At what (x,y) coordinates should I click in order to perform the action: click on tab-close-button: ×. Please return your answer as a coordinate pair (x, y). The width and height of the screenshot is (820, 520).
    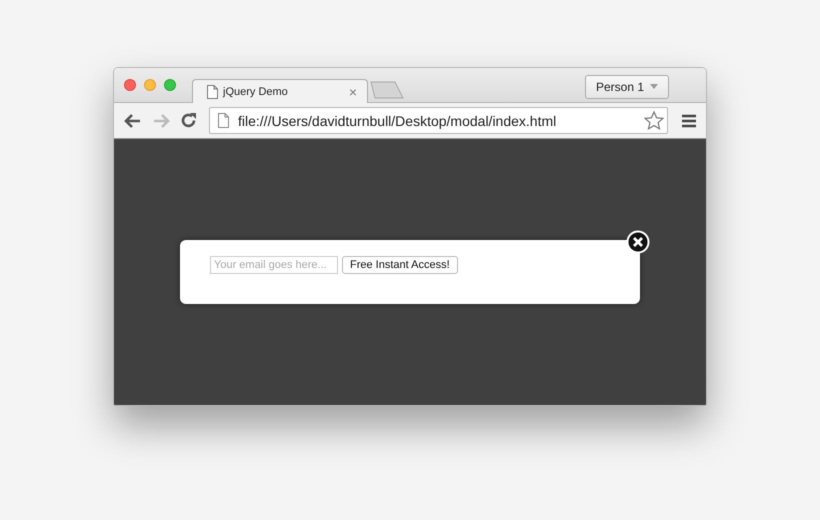
    Looking at the image, I should click on (352, 92).